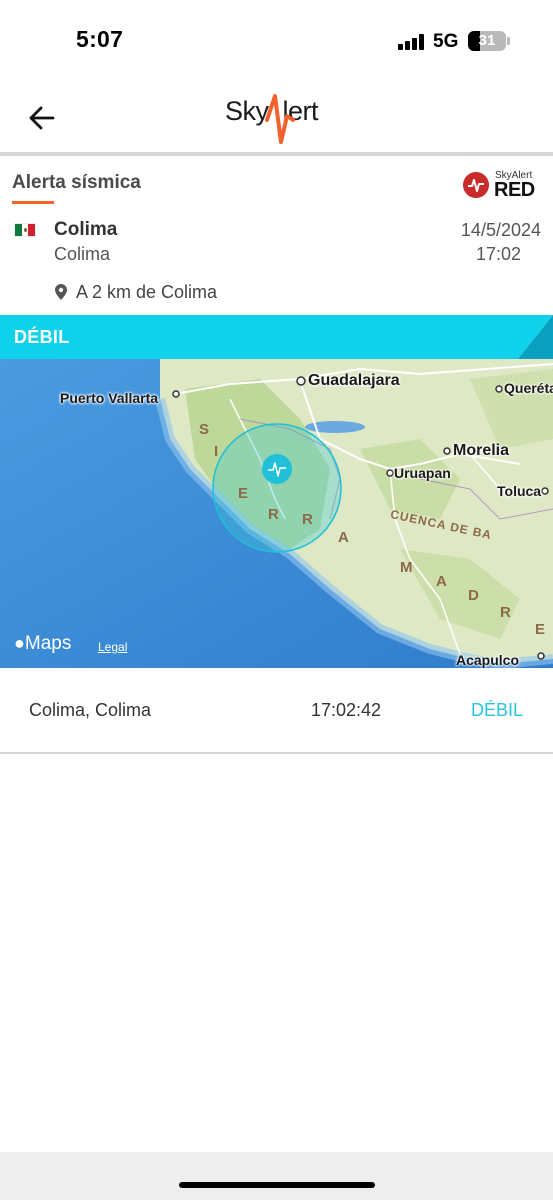  I want to click on map-label-guadalajara: Guadalajara, so click(354, 380).